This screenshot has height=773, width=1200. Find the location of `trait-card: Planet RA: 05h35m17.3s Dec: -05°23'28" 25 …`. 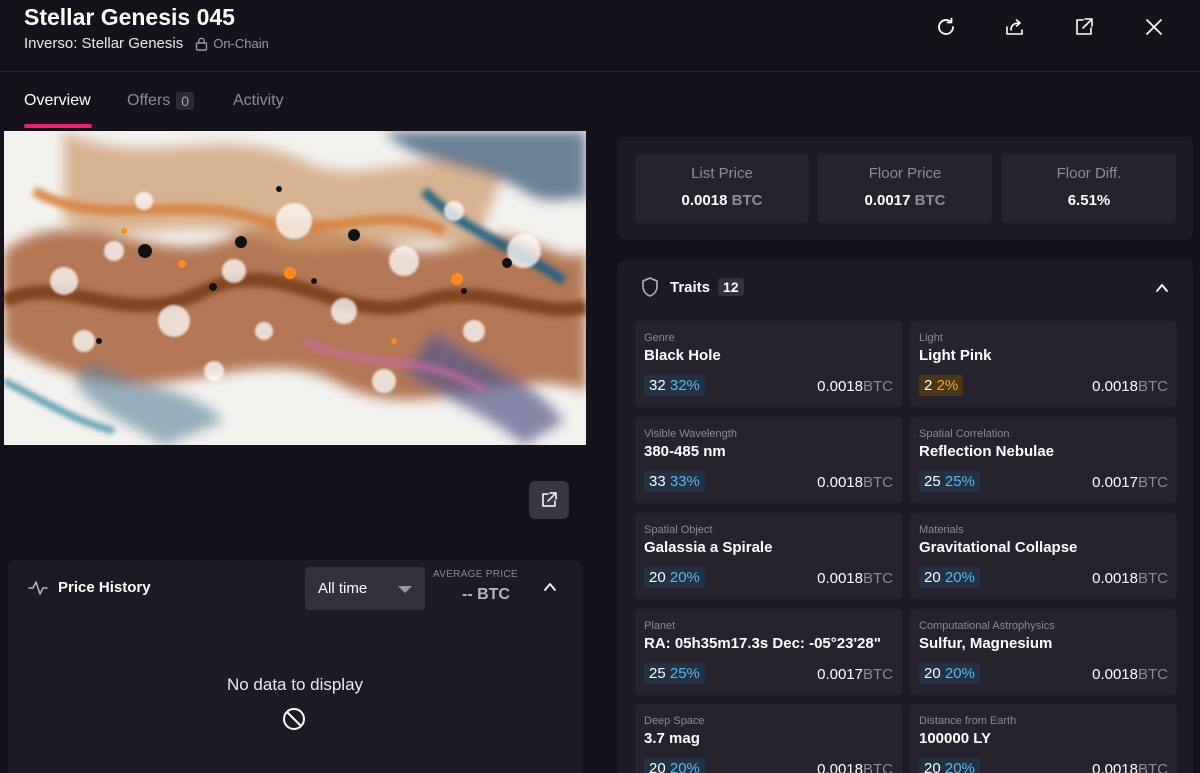

trait-card: Planet RA: 05h35m17.3s Dec: -05°23'28" 25 … is located at coordinates (768, 652).